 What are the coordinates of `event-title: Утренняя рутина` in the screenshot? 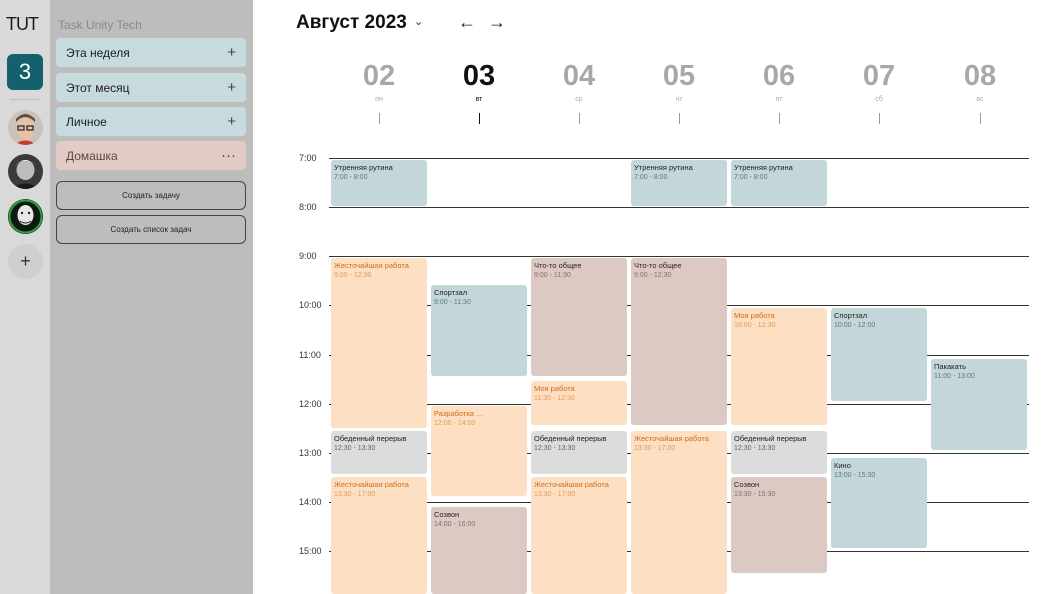 It's located at (363, 167).